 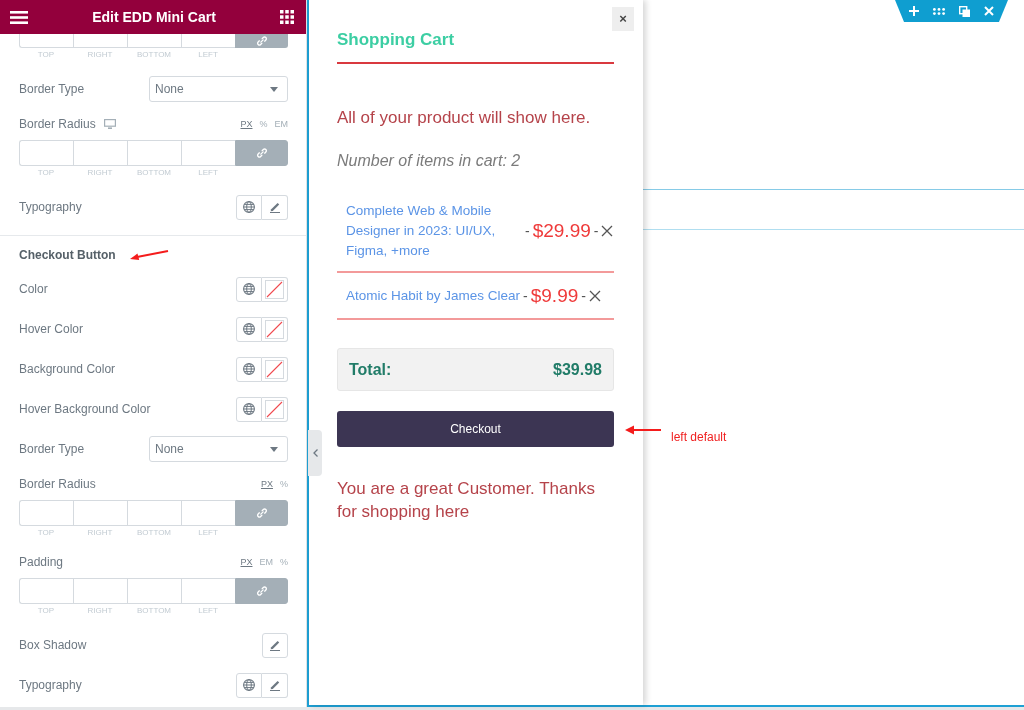 I want to click on plus-icon, so click(x=914, y=11).